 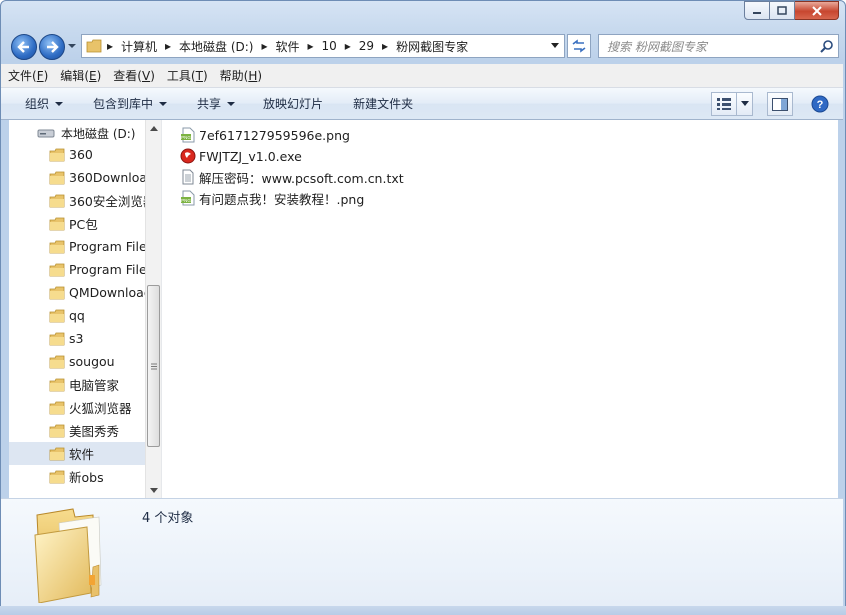 I want to click on menu-tools: 工具(T), so click(x=186, y=75).